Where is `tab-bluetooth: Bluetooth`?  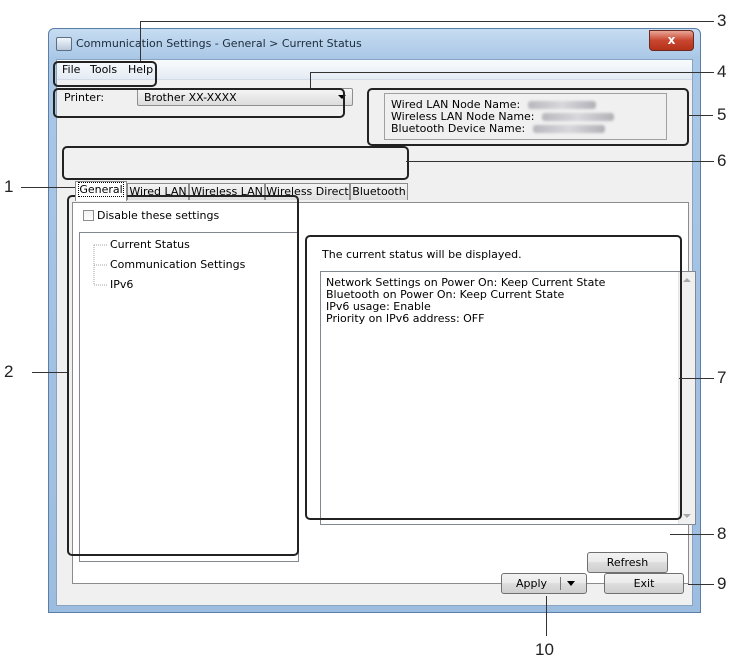
tab-bluetooth: Bluetooth is located at coordinates (379, 191).